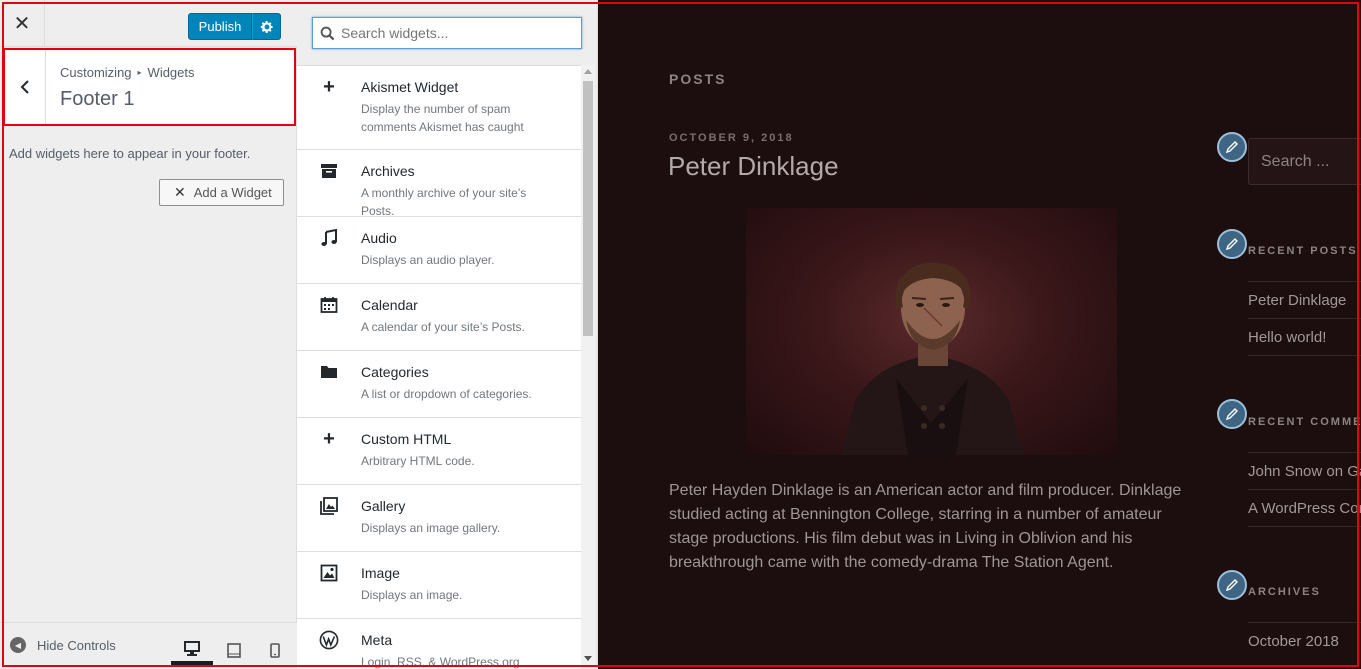 The height and width of the screenshot is (669, 1361). Describe the element at coordinates (377, 640) in the screenshot. I see `widget-title: Meta` at that location.